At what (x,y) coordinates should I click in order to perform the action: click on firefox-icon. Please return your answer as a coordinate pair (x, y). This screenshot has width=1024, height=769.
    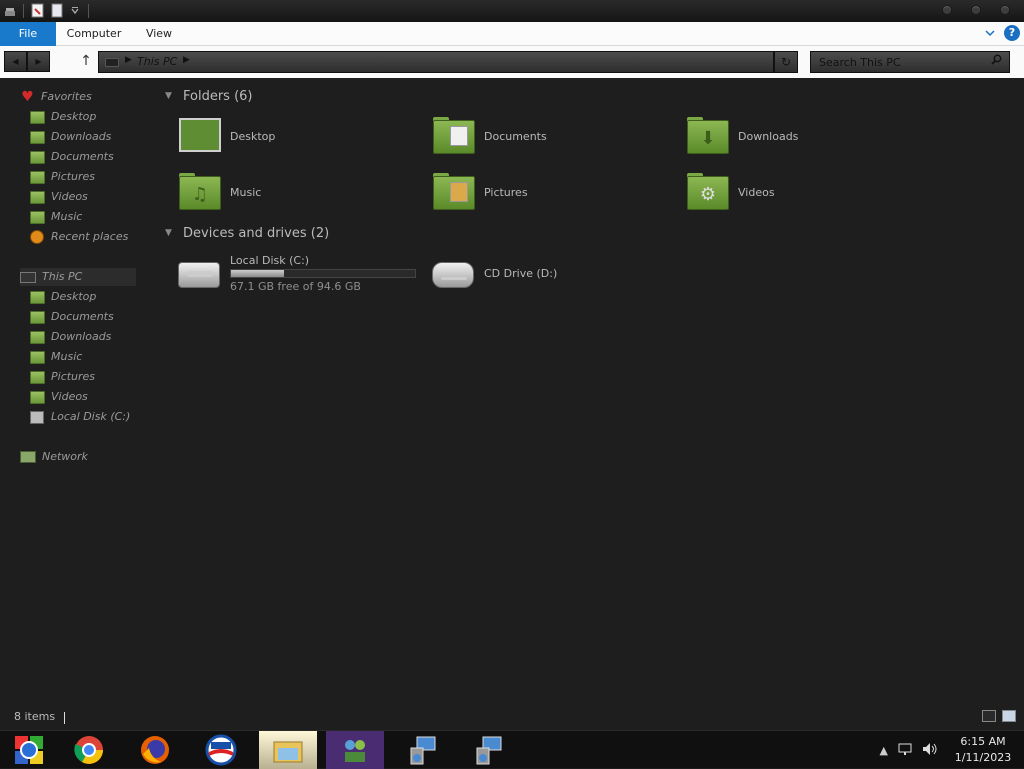
    Looking at the image, I should click on (155, 750).